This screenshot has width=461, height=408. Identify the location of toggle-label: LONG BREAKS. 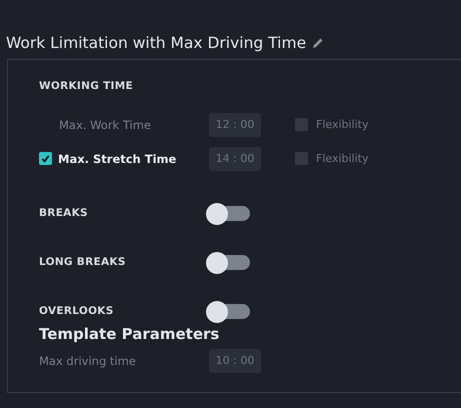
(83, 262).